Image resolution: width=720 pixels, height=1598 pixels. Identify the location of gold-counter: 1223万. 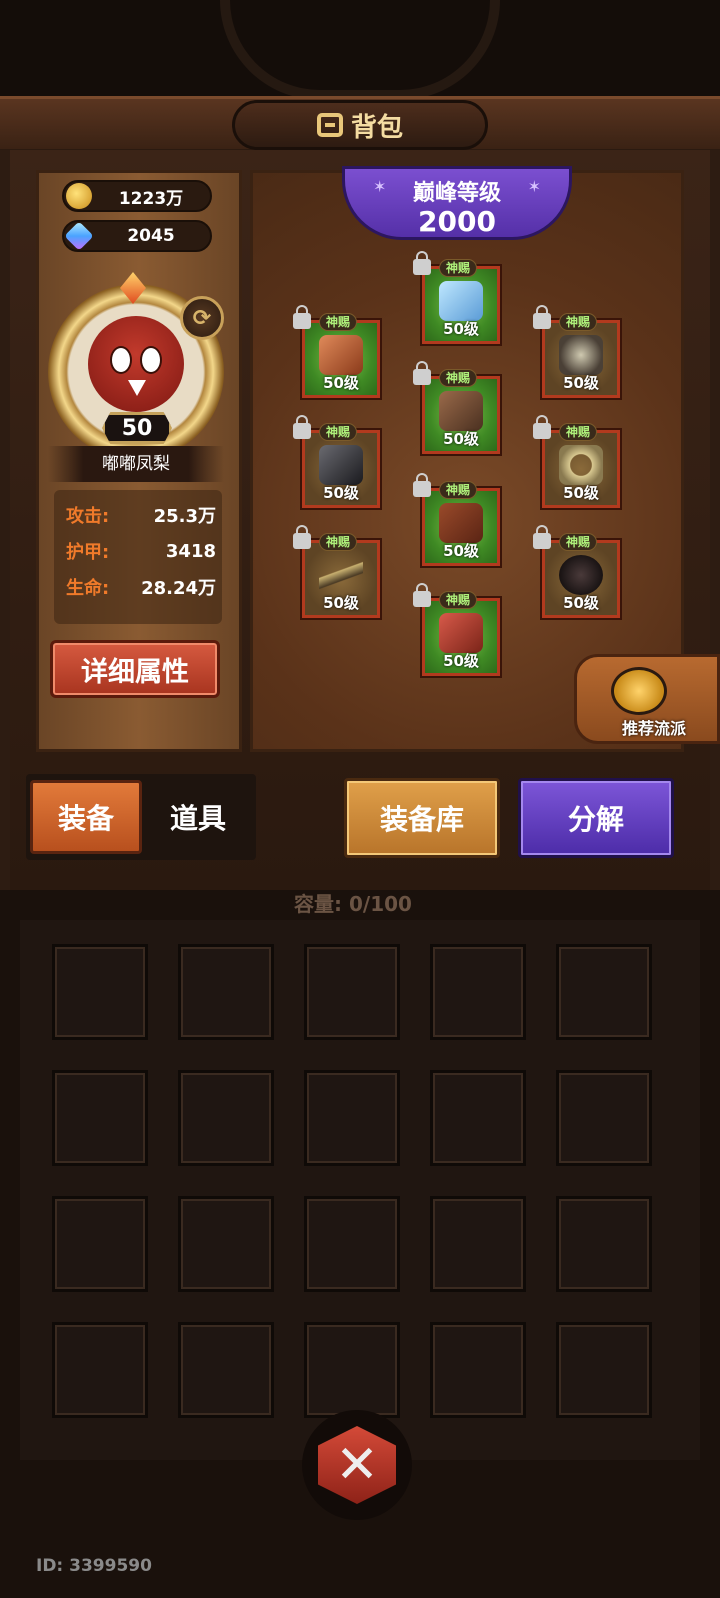
(137, 196).